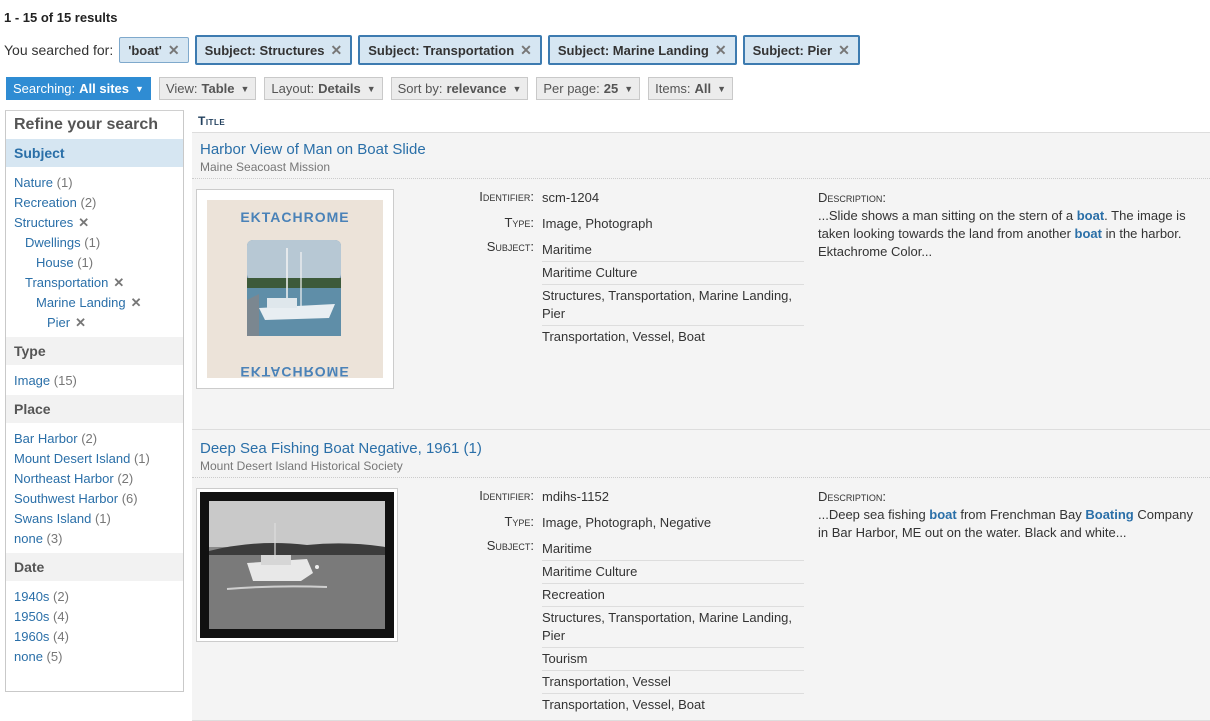 The image size is (1210, 721). Describe the element at coordinates (701, 145) in the screenshot. I see `record-title-link: Harbor View of Man on Boat Slide` at that location.